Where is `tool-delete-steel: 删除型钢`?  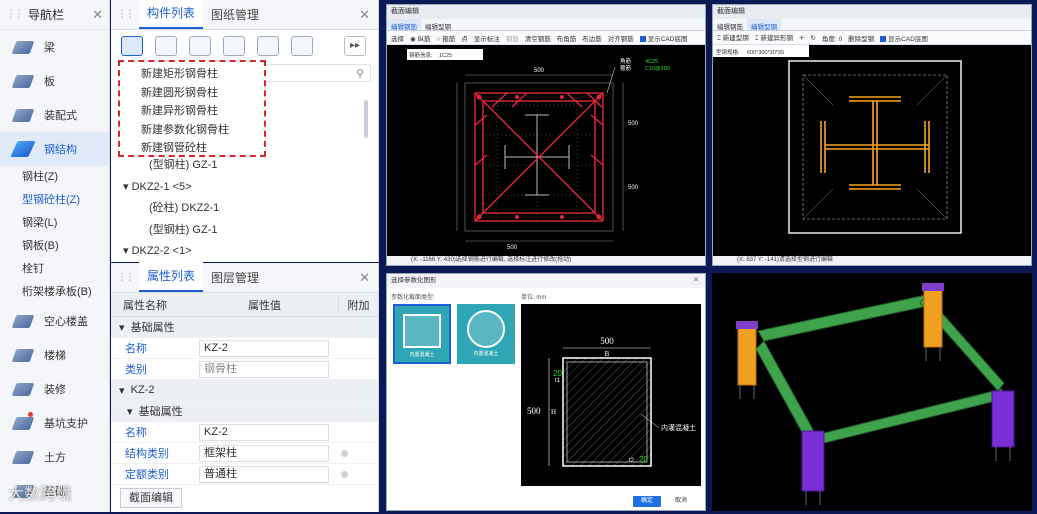
tool-delete-steel: 删除型钢 is located at coordinates (861, 38).